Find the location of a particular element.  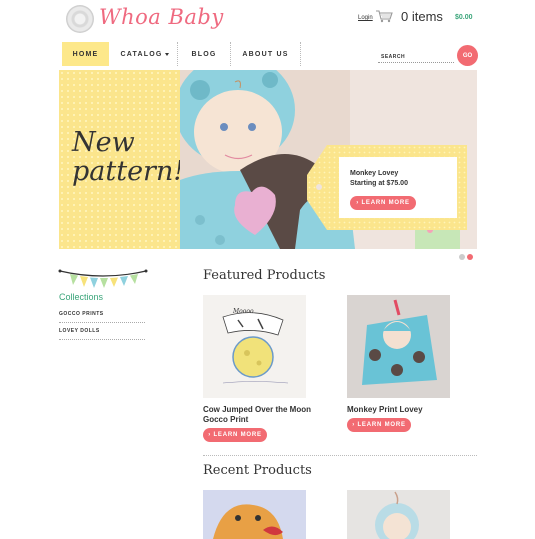

doll-thumbnail is located at coordinates (398, 514).